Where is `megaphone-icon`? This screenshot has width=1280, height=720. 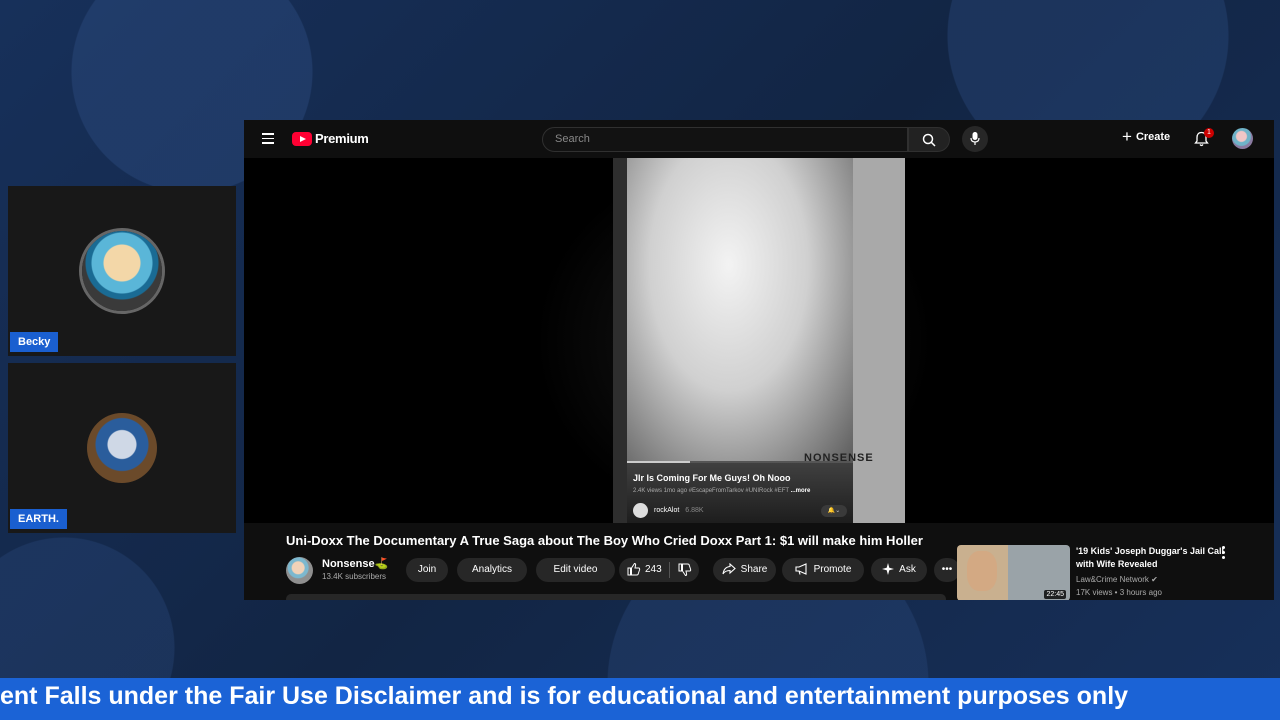
megaphone-icon is located at coordinates (801, 569).